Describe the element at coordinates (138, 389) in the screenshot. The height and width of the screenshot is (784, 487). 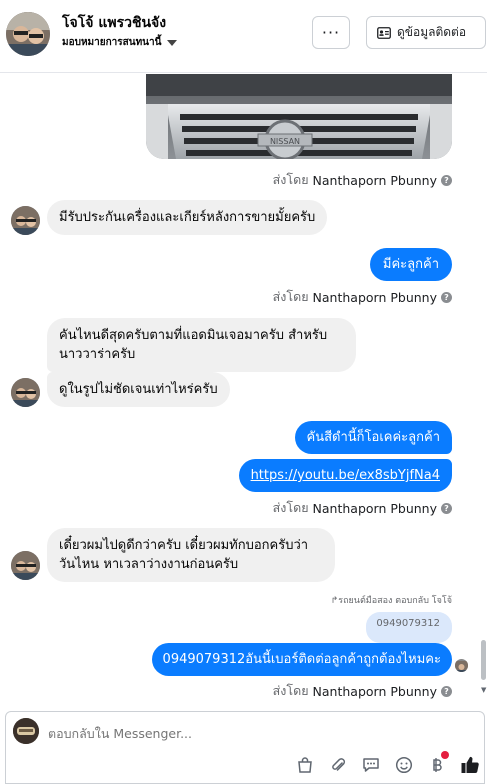
I see `incoming-message: ดูในรูปไม่ชัดเจนเท่าไหร่ครับ` at that location.